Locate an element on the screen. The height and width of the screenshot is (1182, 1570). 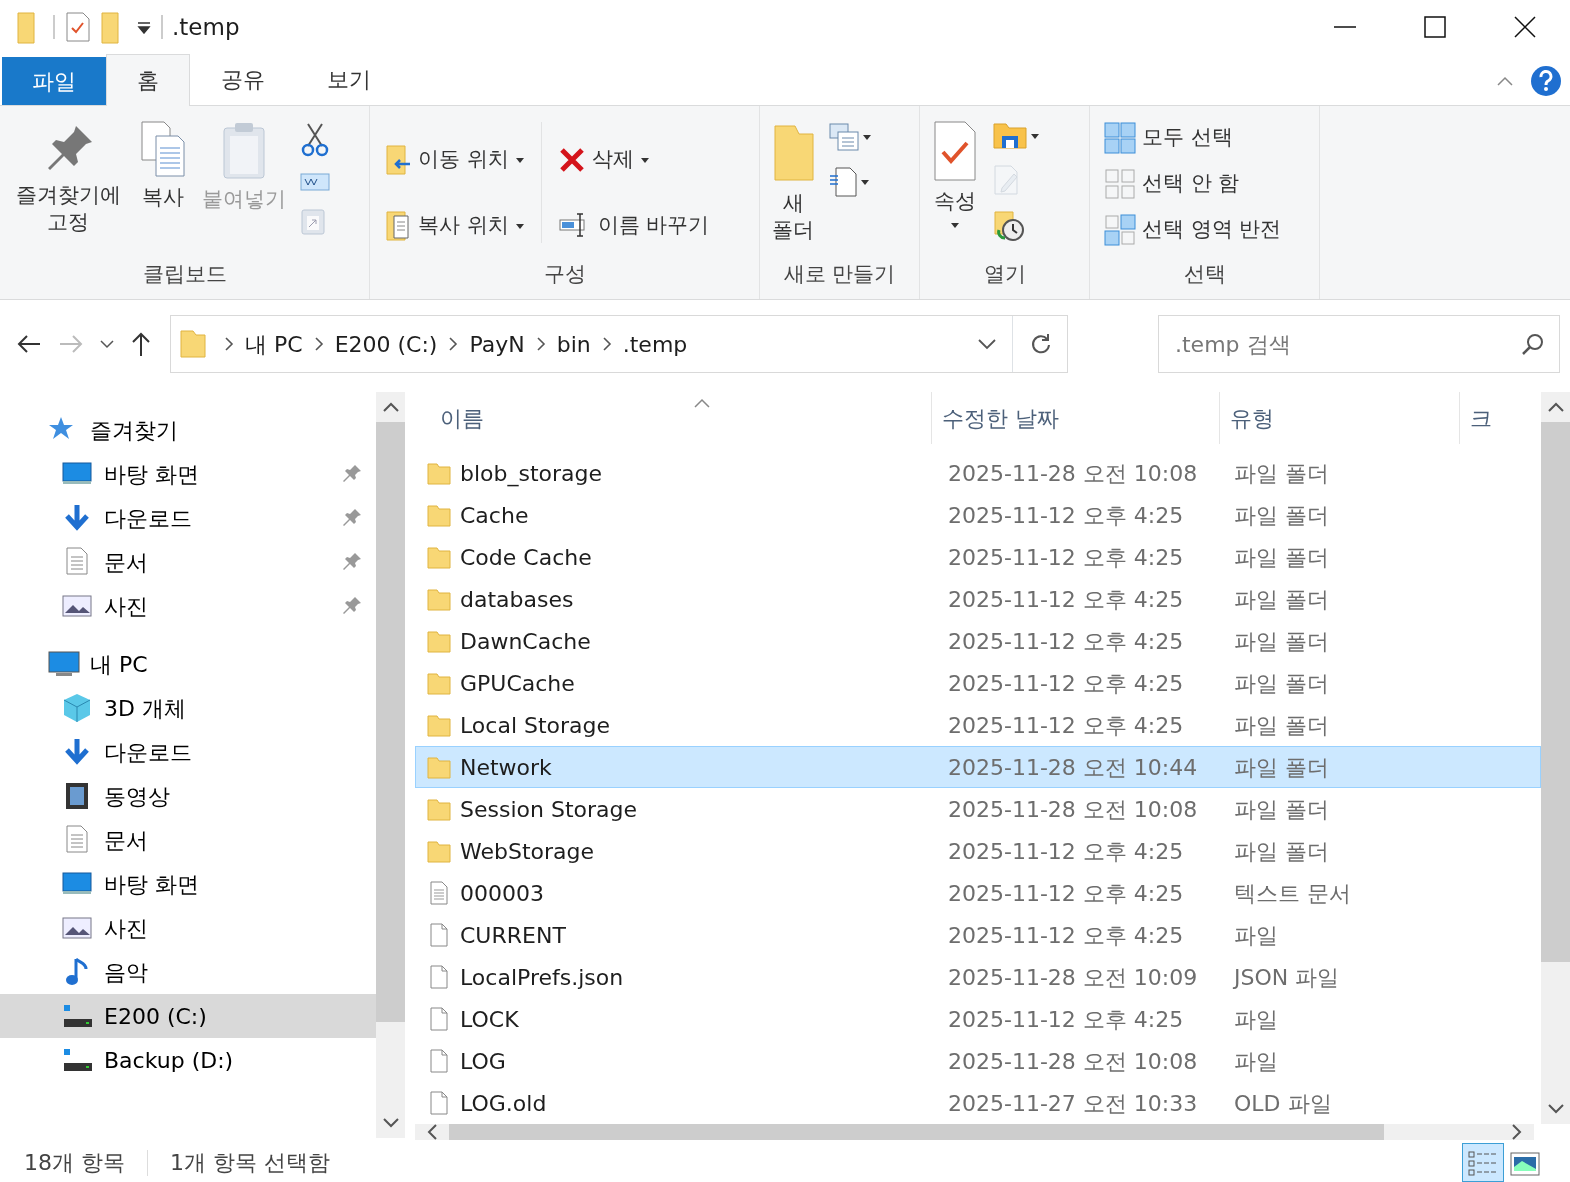
sidebar-item: 내 PC is located at coordinates (188, 664).